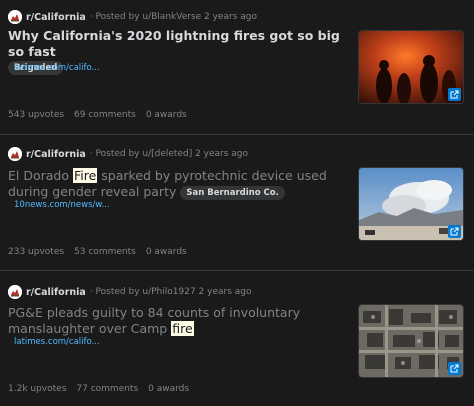 Image resolution: width=474 pixels, height=406 pixels. What do you see at coordinates (36, 115) in the screenshot?
I see `upvote-count: 543 upvotes` at bounding box center [36, 115].